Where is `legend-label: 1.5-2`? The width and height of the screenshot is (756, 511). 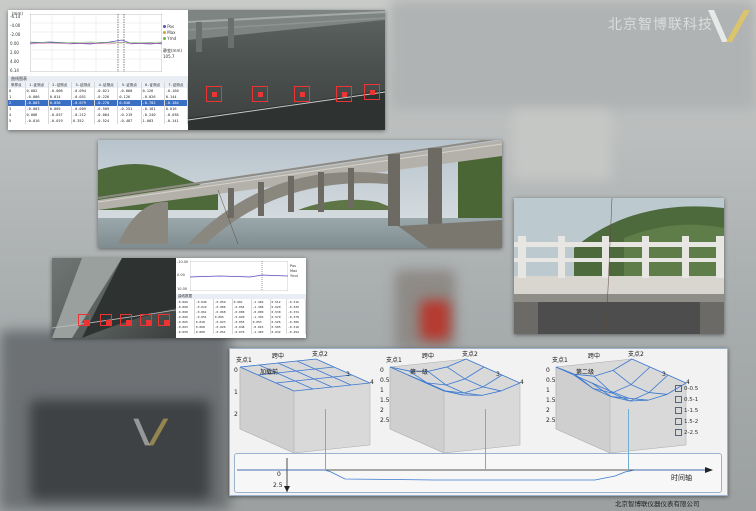
legend-label: 1.5-2 is located at coordinates (691, 422).